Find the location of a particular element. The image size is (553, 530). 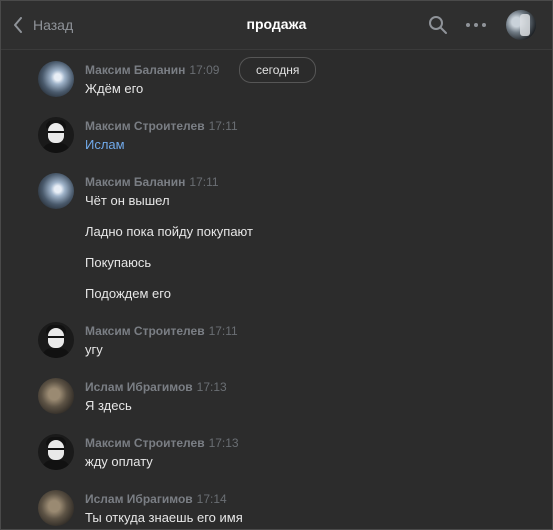

message-text: Ладно пока пойду покупают is located at coordinates (169, 231).